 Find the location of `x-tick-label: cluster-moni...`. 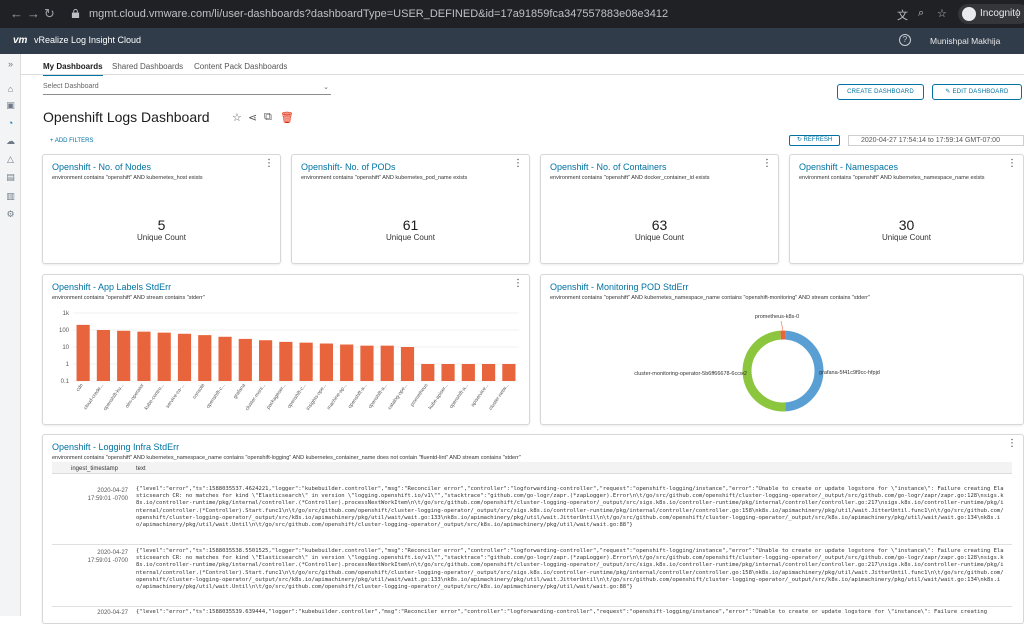

x-tick-label: cluster-moni... is located at coordinates (255, 397).